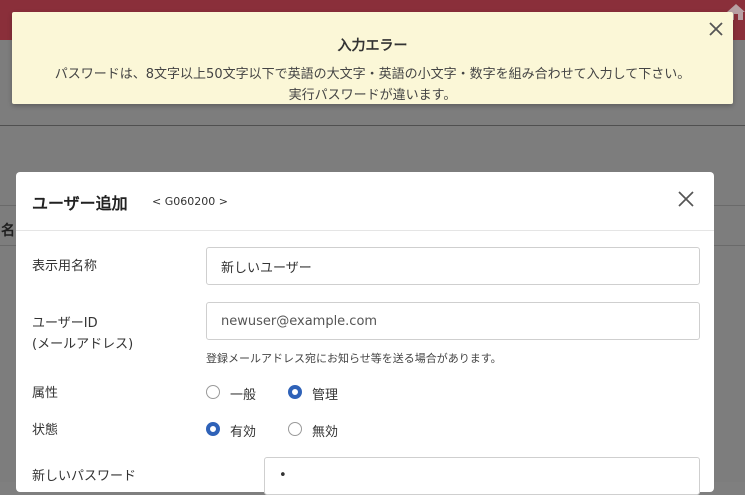 This screenshot has width=745, height=495. What do you see at coordinates (325, 395) in the screenshot?
I see `attribute-option-label: 管理` at bounding box center [325, 395].